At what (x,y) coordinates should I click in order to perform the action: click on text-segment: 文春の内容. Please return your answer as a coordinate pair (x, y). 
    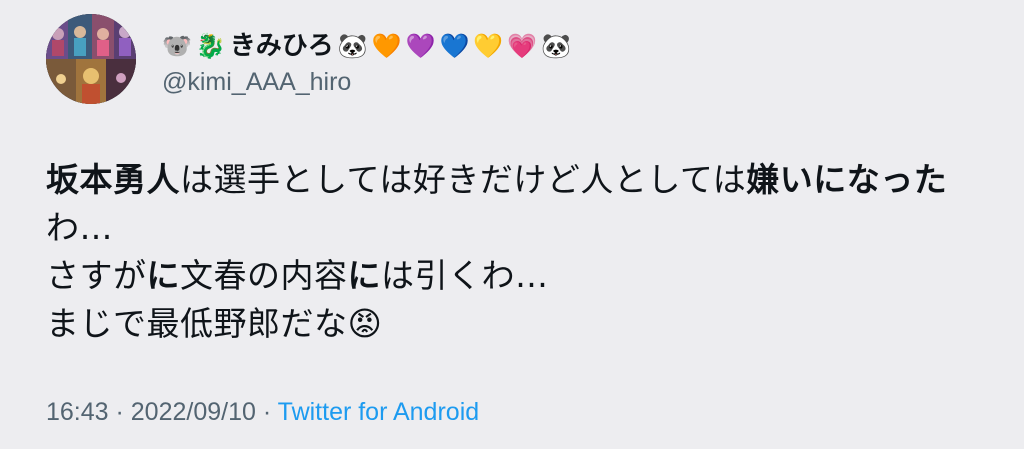
    Looking at the image, I should click on (264, 275).